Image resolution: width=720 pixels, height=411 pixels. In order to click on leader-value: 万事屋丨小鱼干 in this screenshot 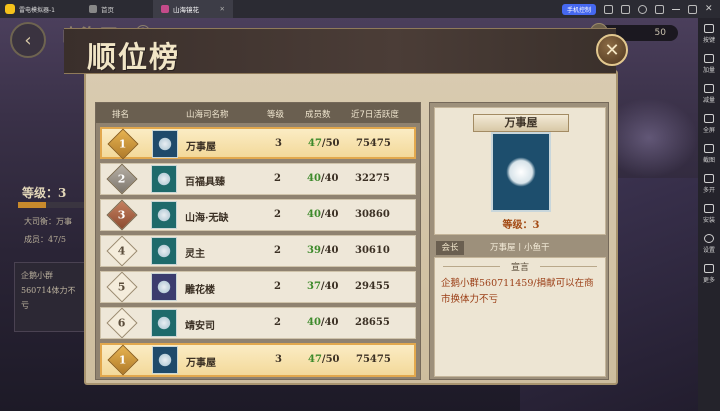, I will do `click(520, 248)`.